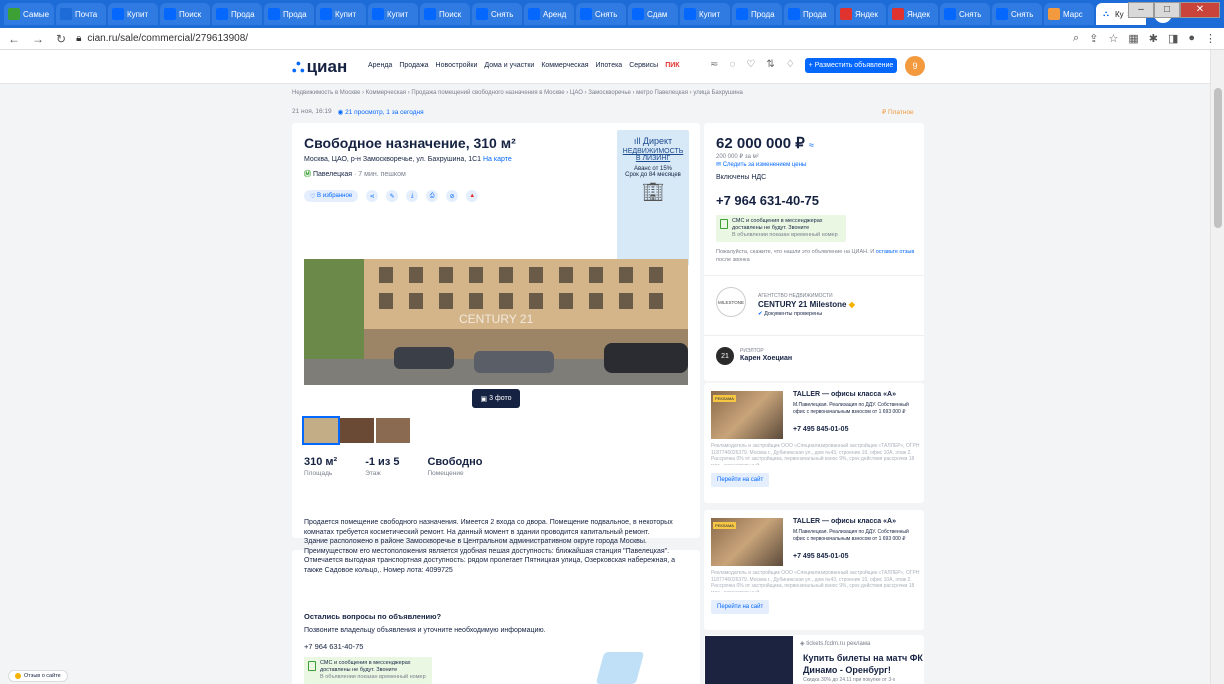  I want to click on nav-item: Аренда, so click(380, 65).